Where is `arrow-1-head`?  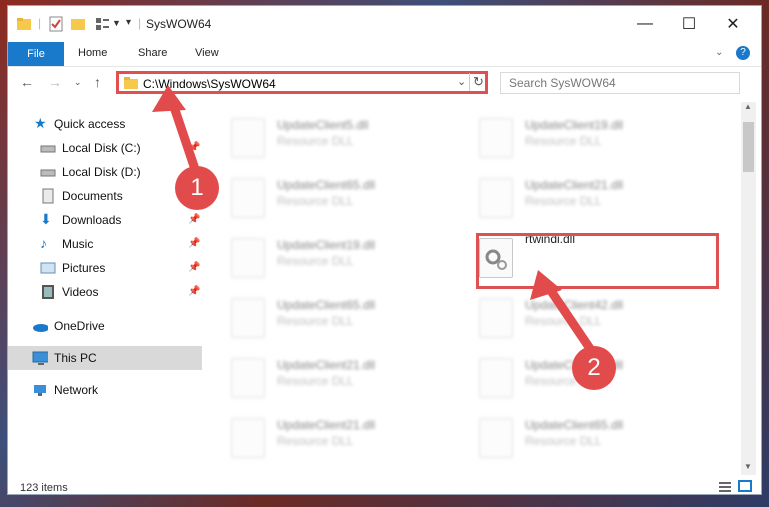
arrow-1-head is located at coordinates (169, 98).